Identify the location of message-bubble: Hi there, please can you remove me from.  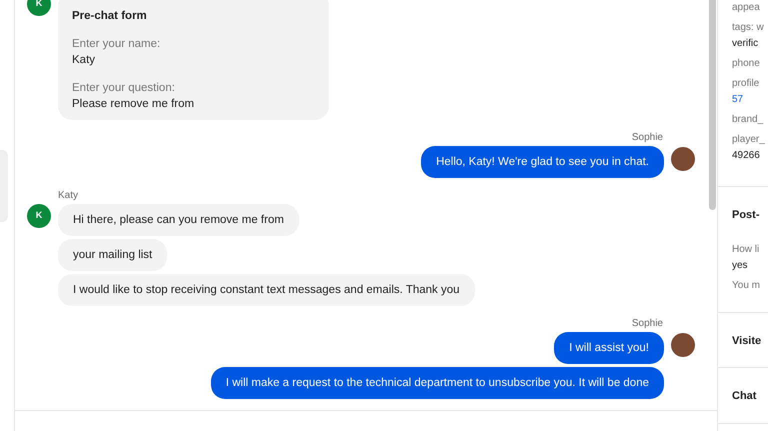
(178, 220).